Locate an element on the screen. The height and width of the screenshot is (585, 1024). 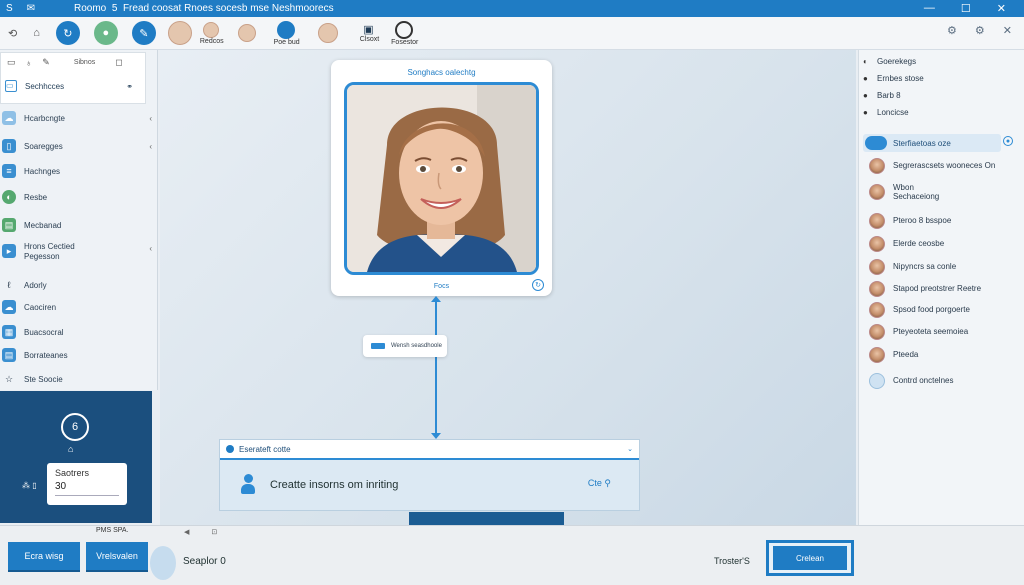
sidebar-card-label: Sibnos is located at coordinates (84, 62).